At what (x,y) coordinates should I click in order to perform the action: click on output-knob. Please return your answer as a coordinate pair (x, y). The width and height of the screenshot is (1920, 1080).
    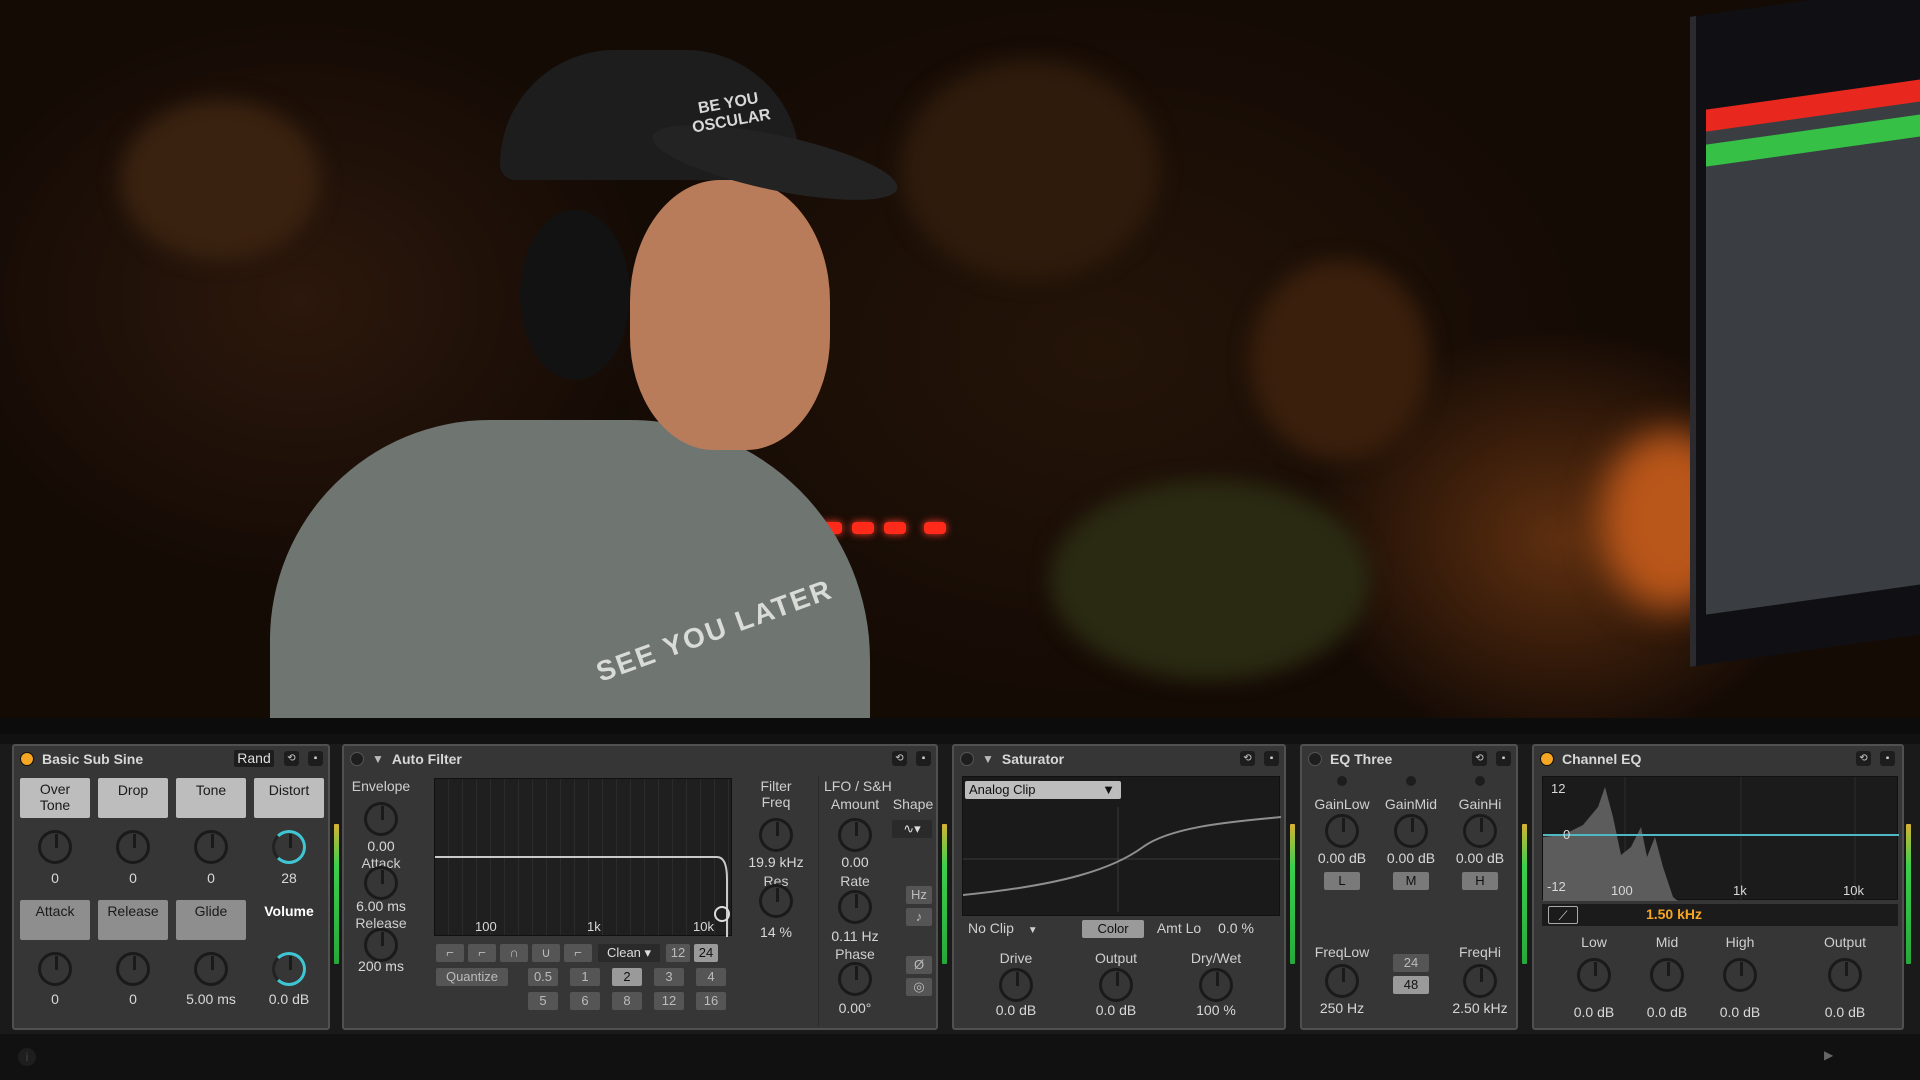
    Looking at the image, I should click on (1116, 985).